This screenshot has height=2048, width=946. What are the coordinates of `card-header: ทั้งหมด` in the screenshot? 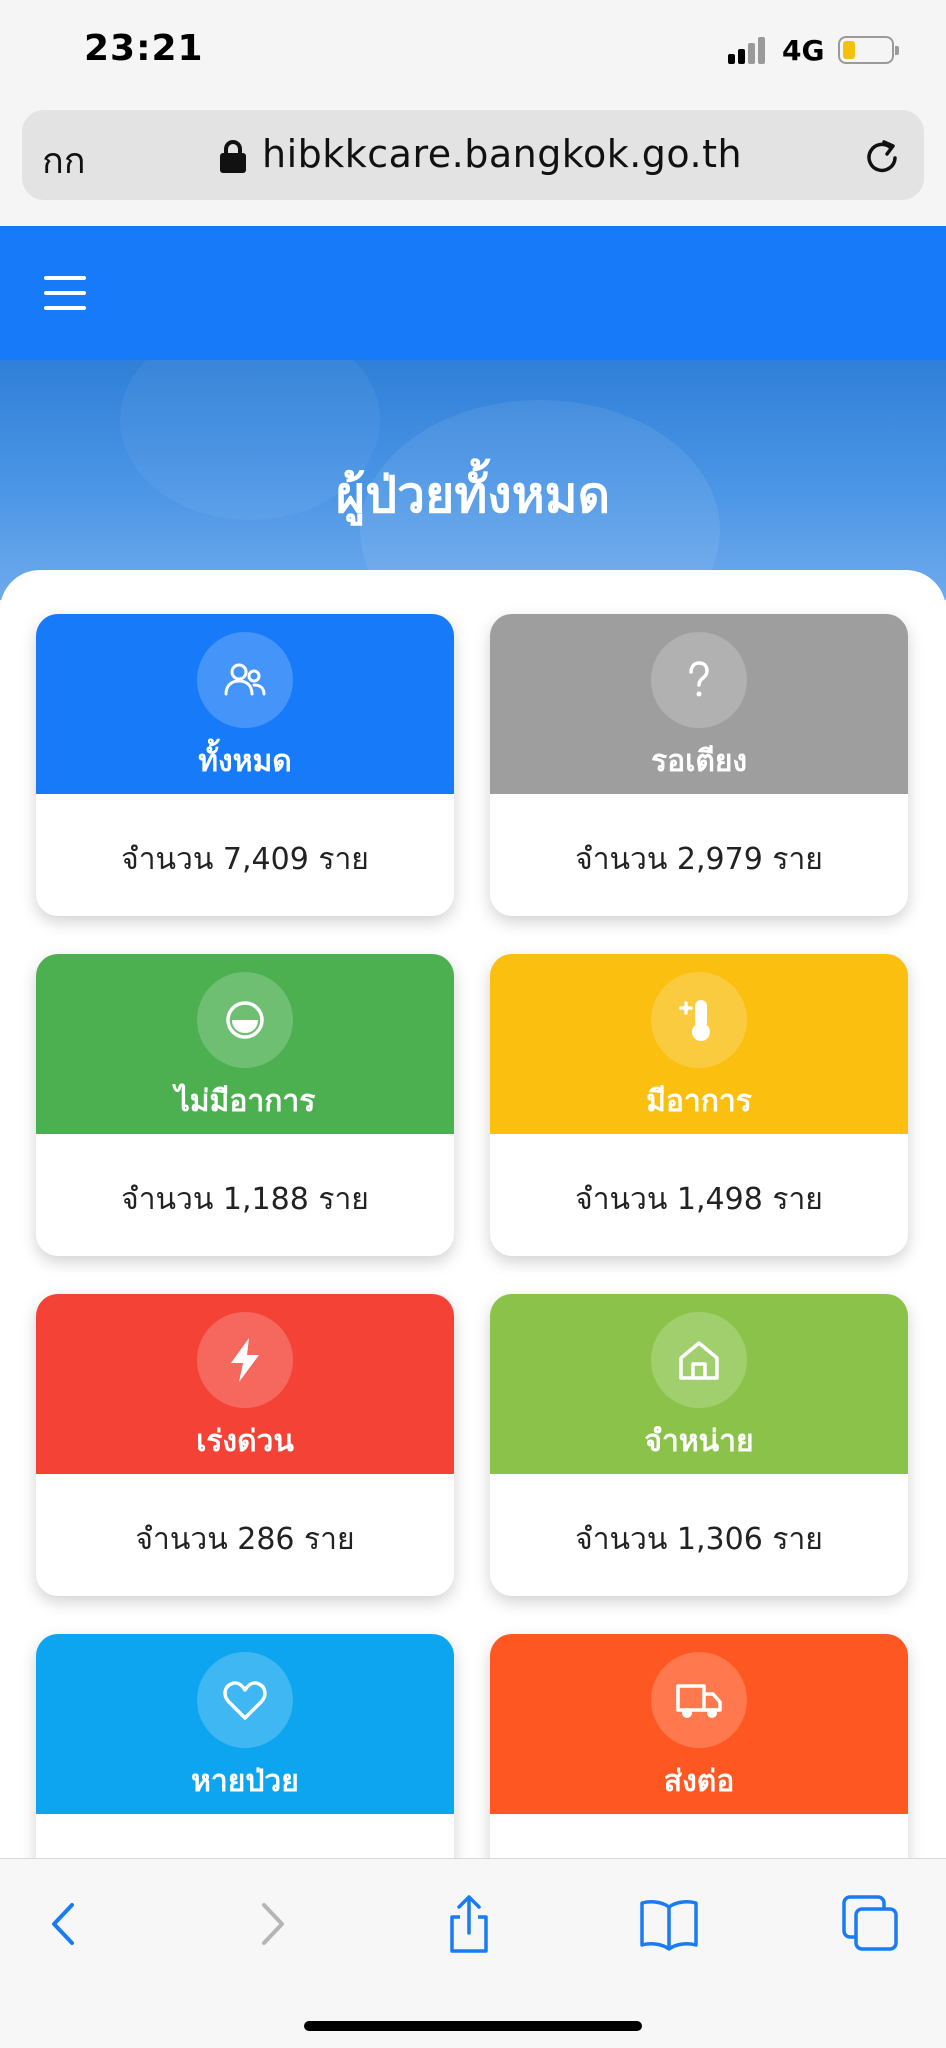 It's located at (245, 704).